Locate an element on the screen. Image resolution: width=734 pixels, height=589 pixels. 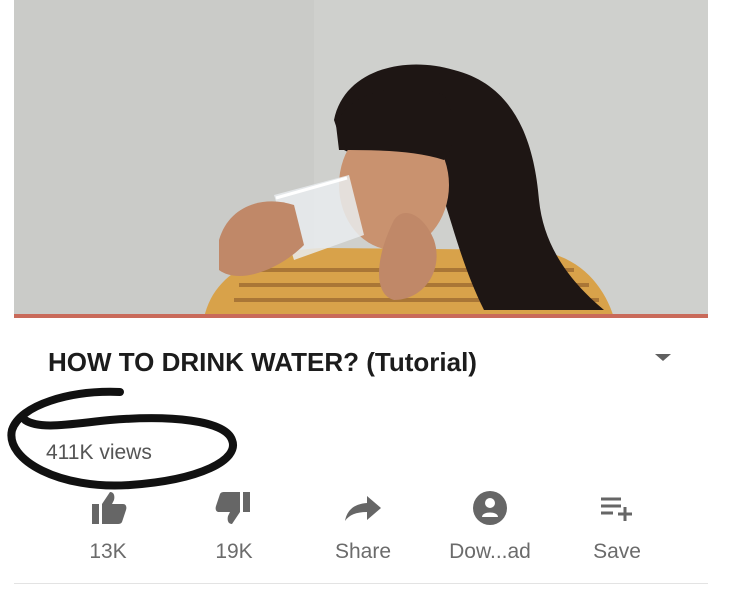
hand-drawn-circle-annotation is located at coordinates (122, 438).